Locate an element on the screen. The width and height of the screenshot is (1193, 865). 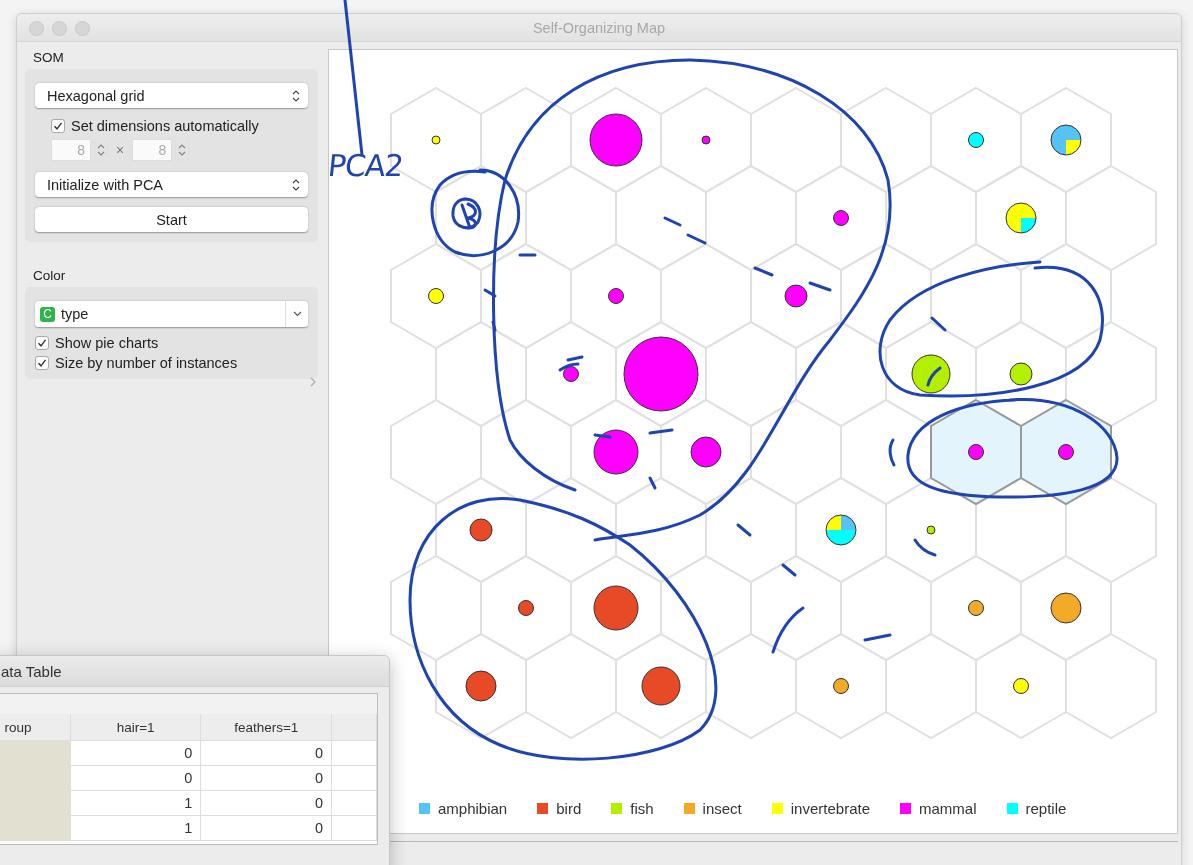
handwritten-label: PCA2 is located at coordinates (365, 165).